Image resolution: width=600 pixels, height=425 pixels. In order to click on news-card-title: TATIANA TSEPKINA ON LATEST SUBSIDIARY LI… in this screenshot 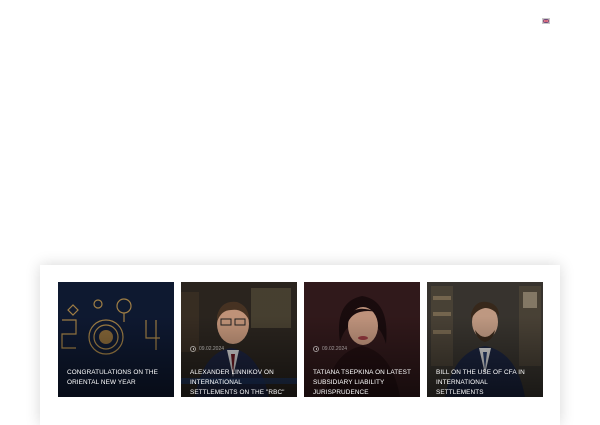, I will do `click(363, 382)`.